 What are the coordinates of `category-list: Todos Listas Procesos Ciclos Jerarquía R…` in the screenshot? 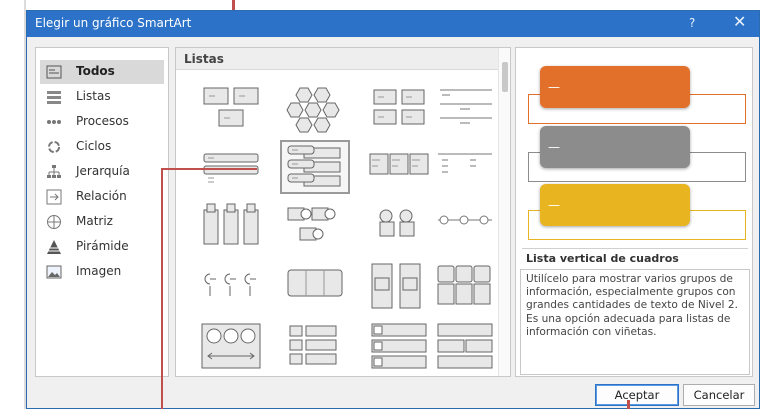 It's located at (102, 212).